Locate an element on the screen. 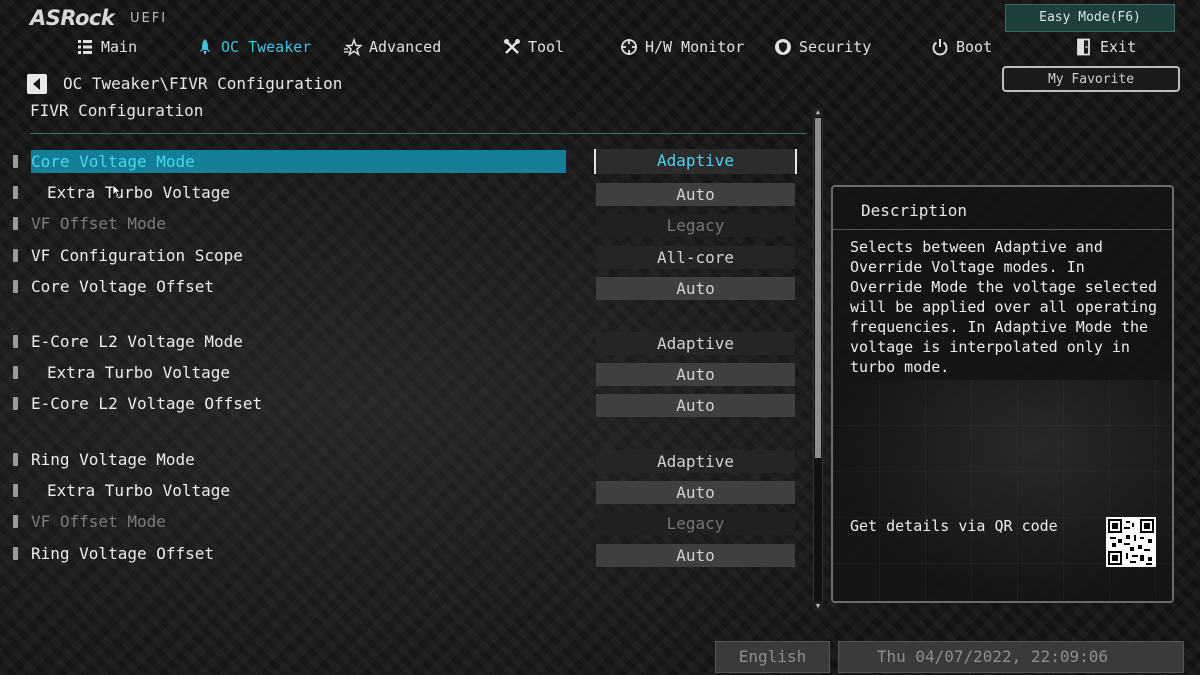 The height and width of the screenshot is (675, 1200). tab-security: Security is located at coordinates (822, 47).